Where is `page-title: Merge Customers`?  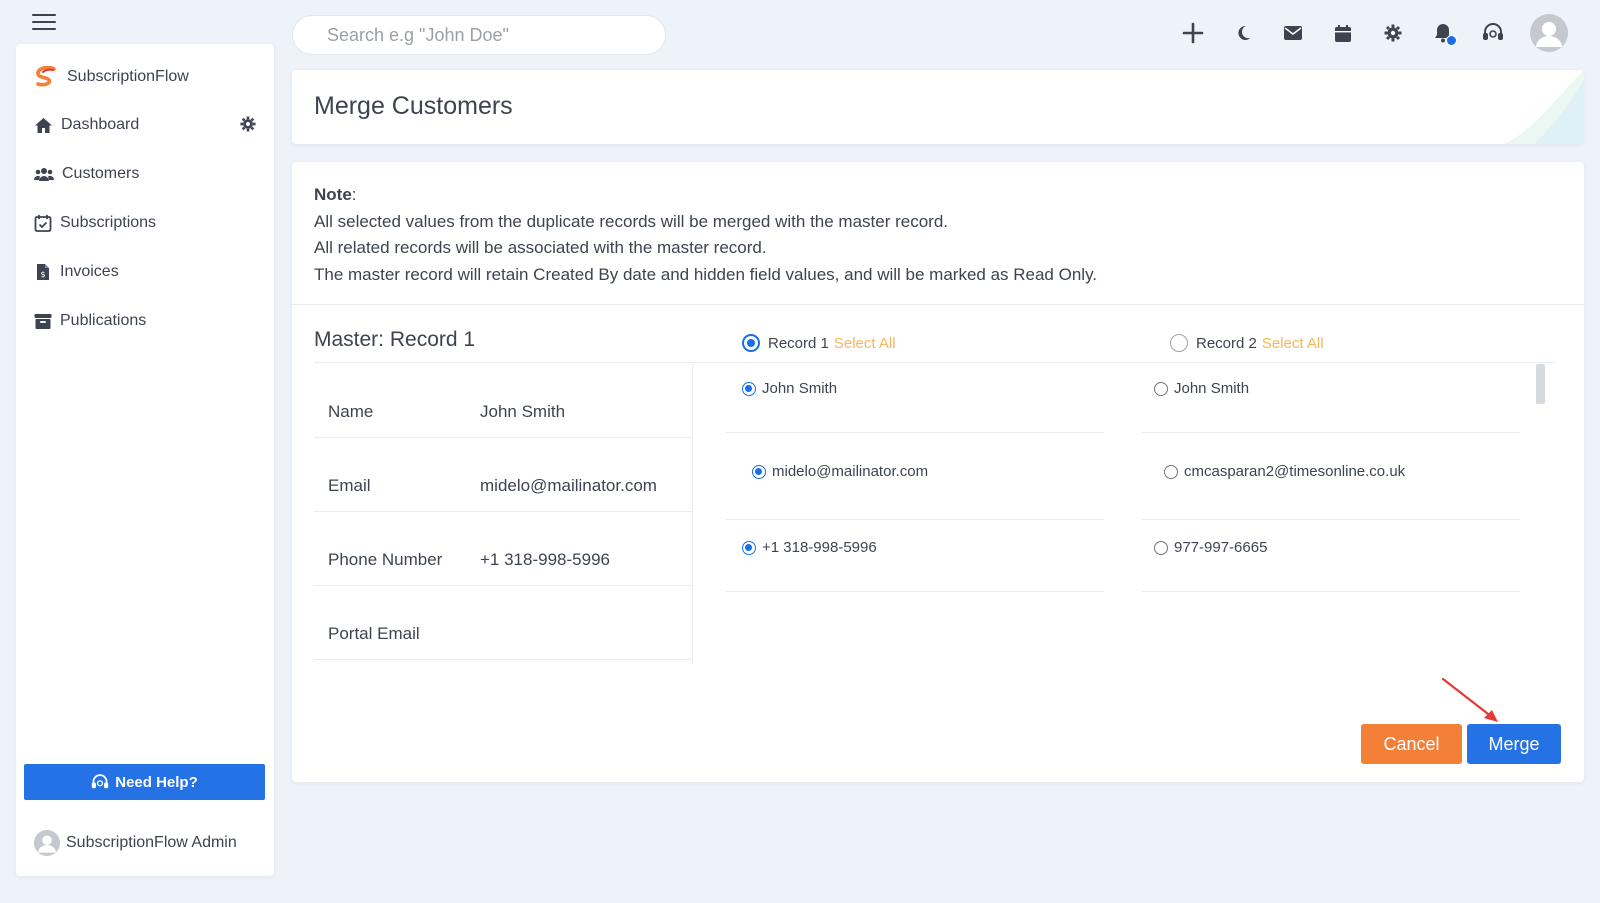 page-title: Merge Customers is located at coordinates (413, 106).